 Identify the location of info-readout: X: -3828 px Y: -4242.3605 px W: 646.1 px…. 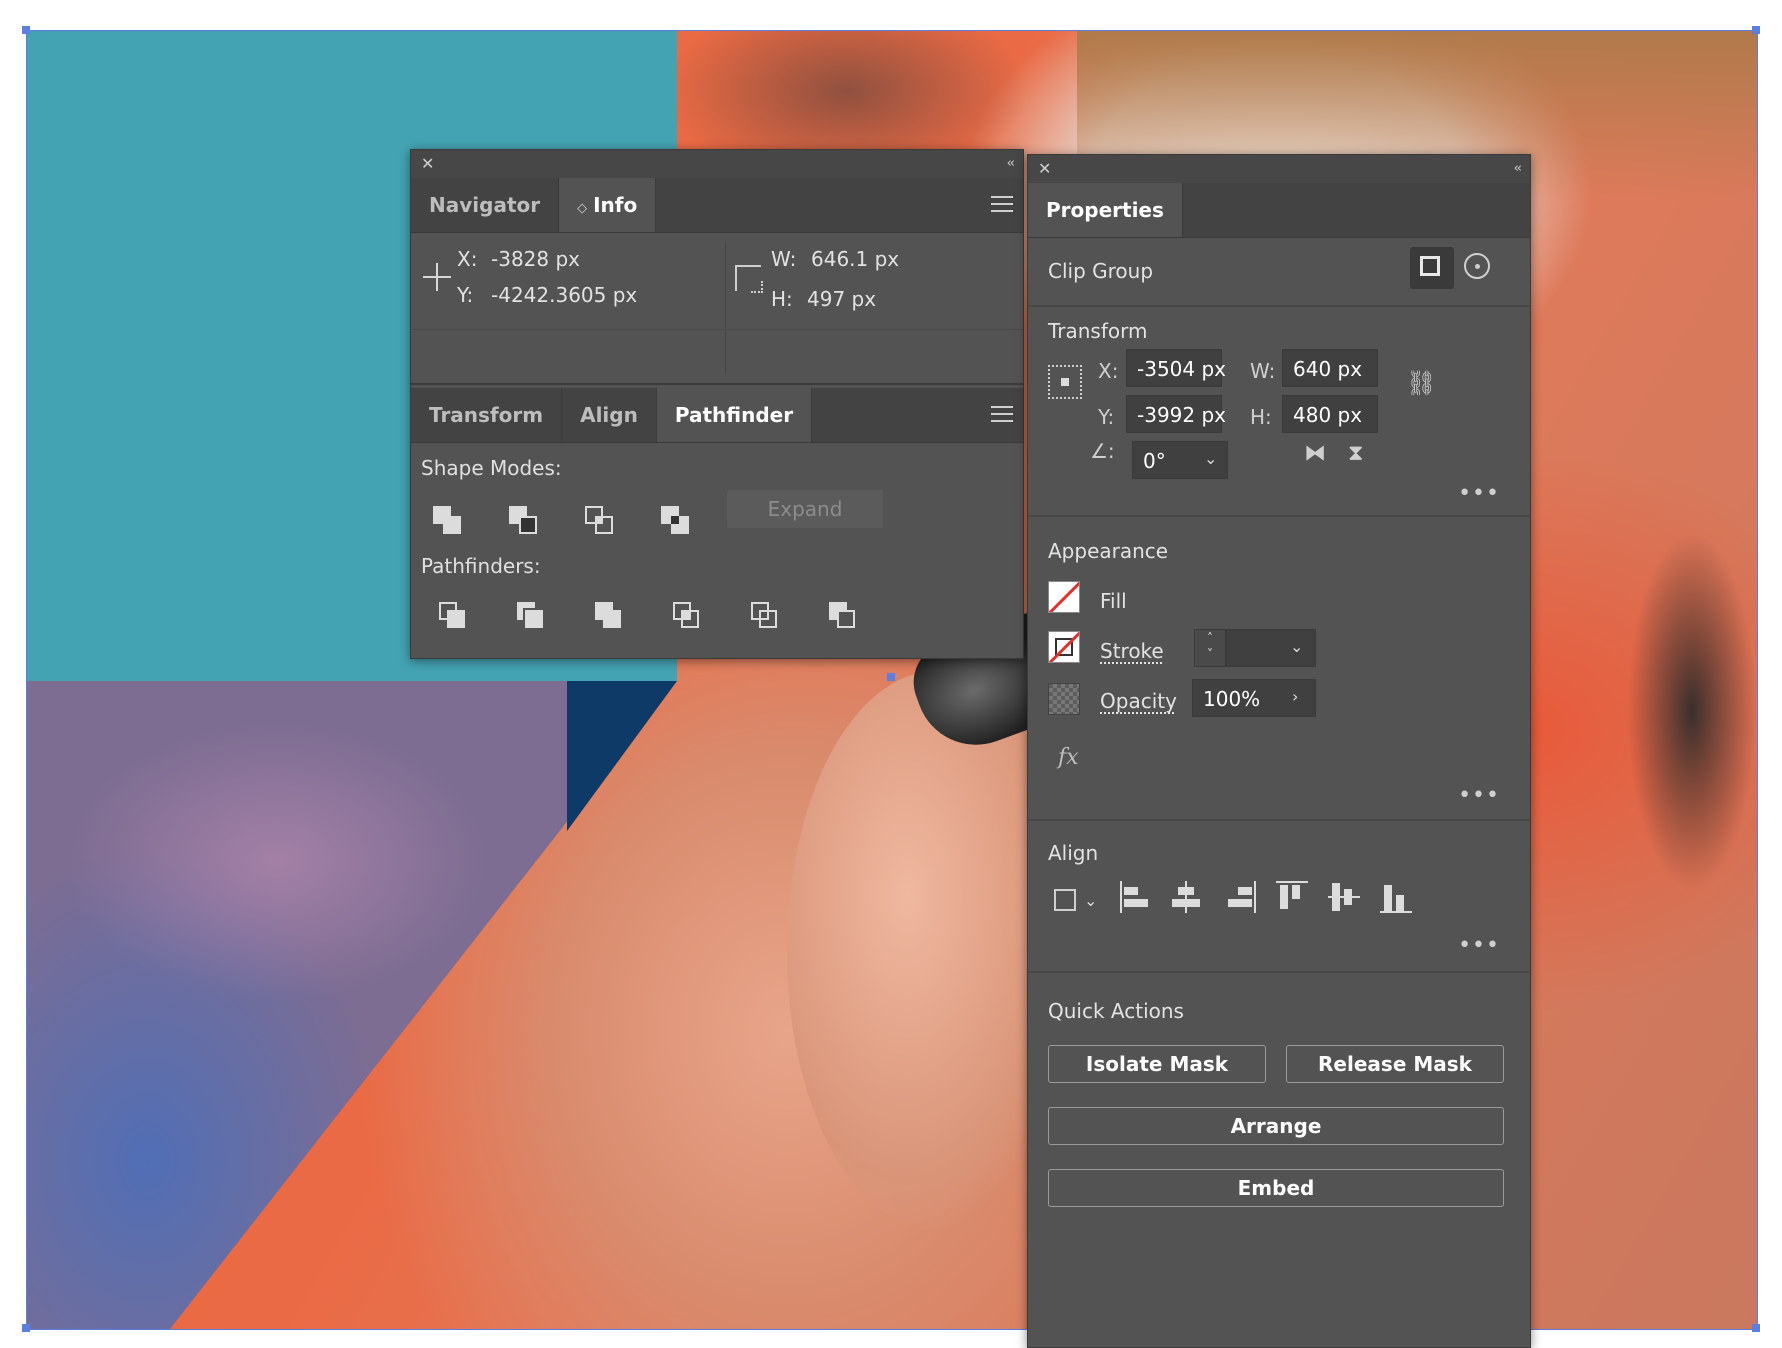
(717, 309).